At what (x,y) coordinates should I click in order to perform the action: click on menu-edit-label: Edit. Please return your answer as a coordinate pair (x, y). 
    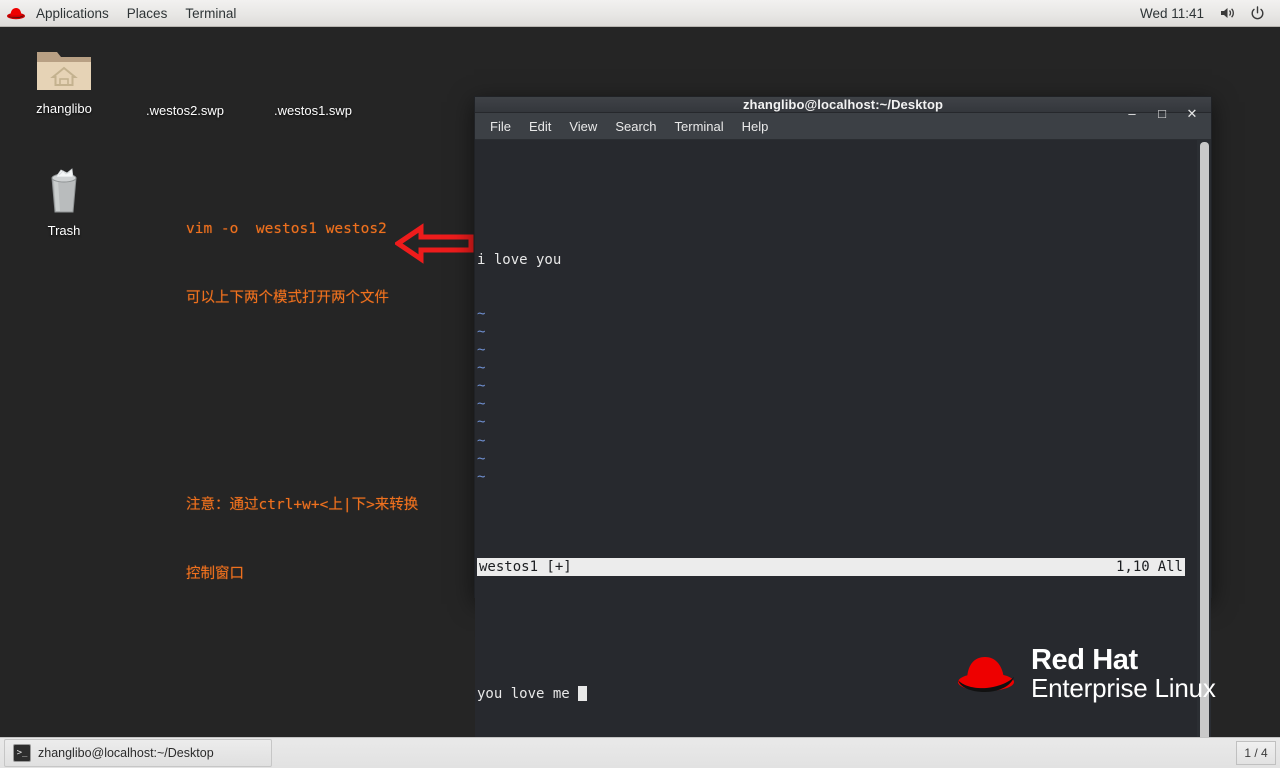
    Looking at the image, I should click on (540, 126).